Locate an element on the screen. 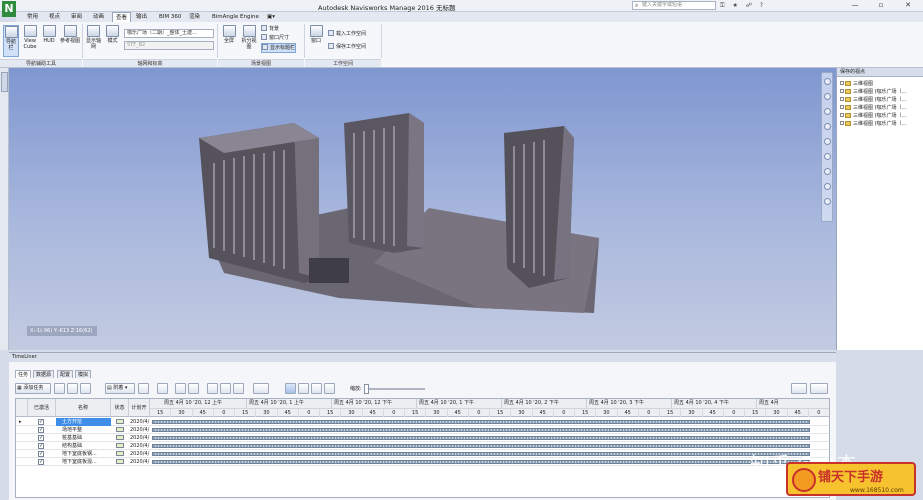  link-icon is located at coordinates (238, 388).